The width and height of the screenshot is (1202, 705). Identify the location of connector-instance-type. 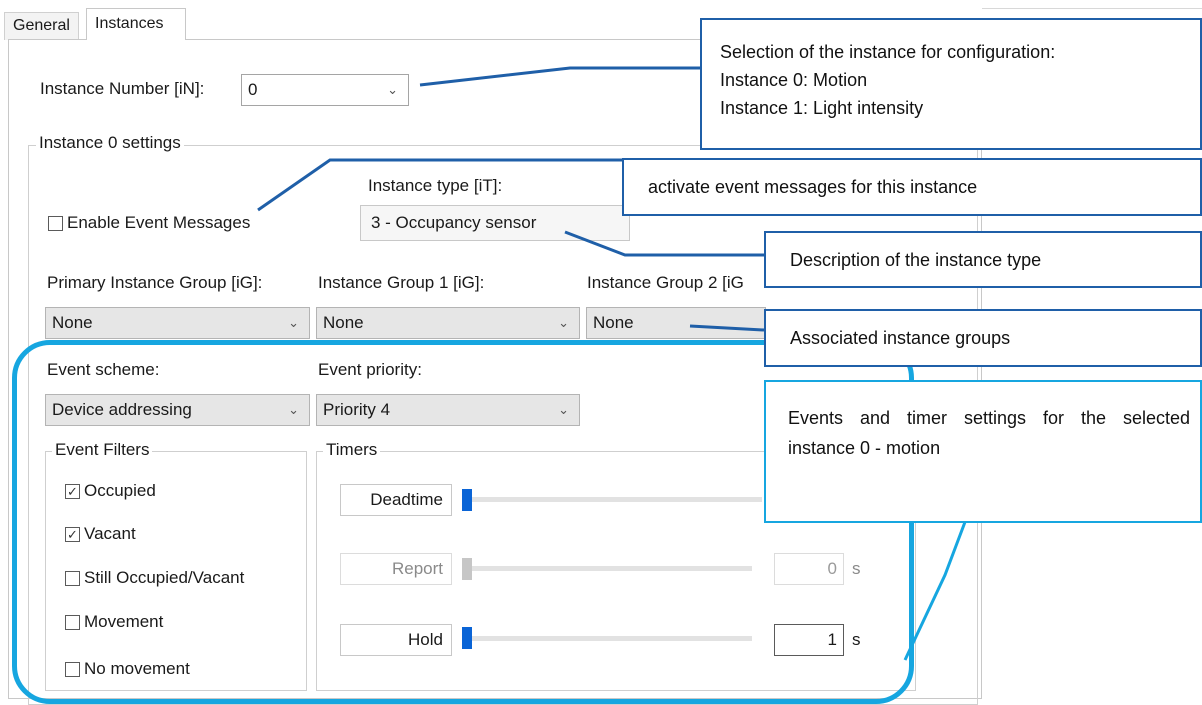
(664, 243).